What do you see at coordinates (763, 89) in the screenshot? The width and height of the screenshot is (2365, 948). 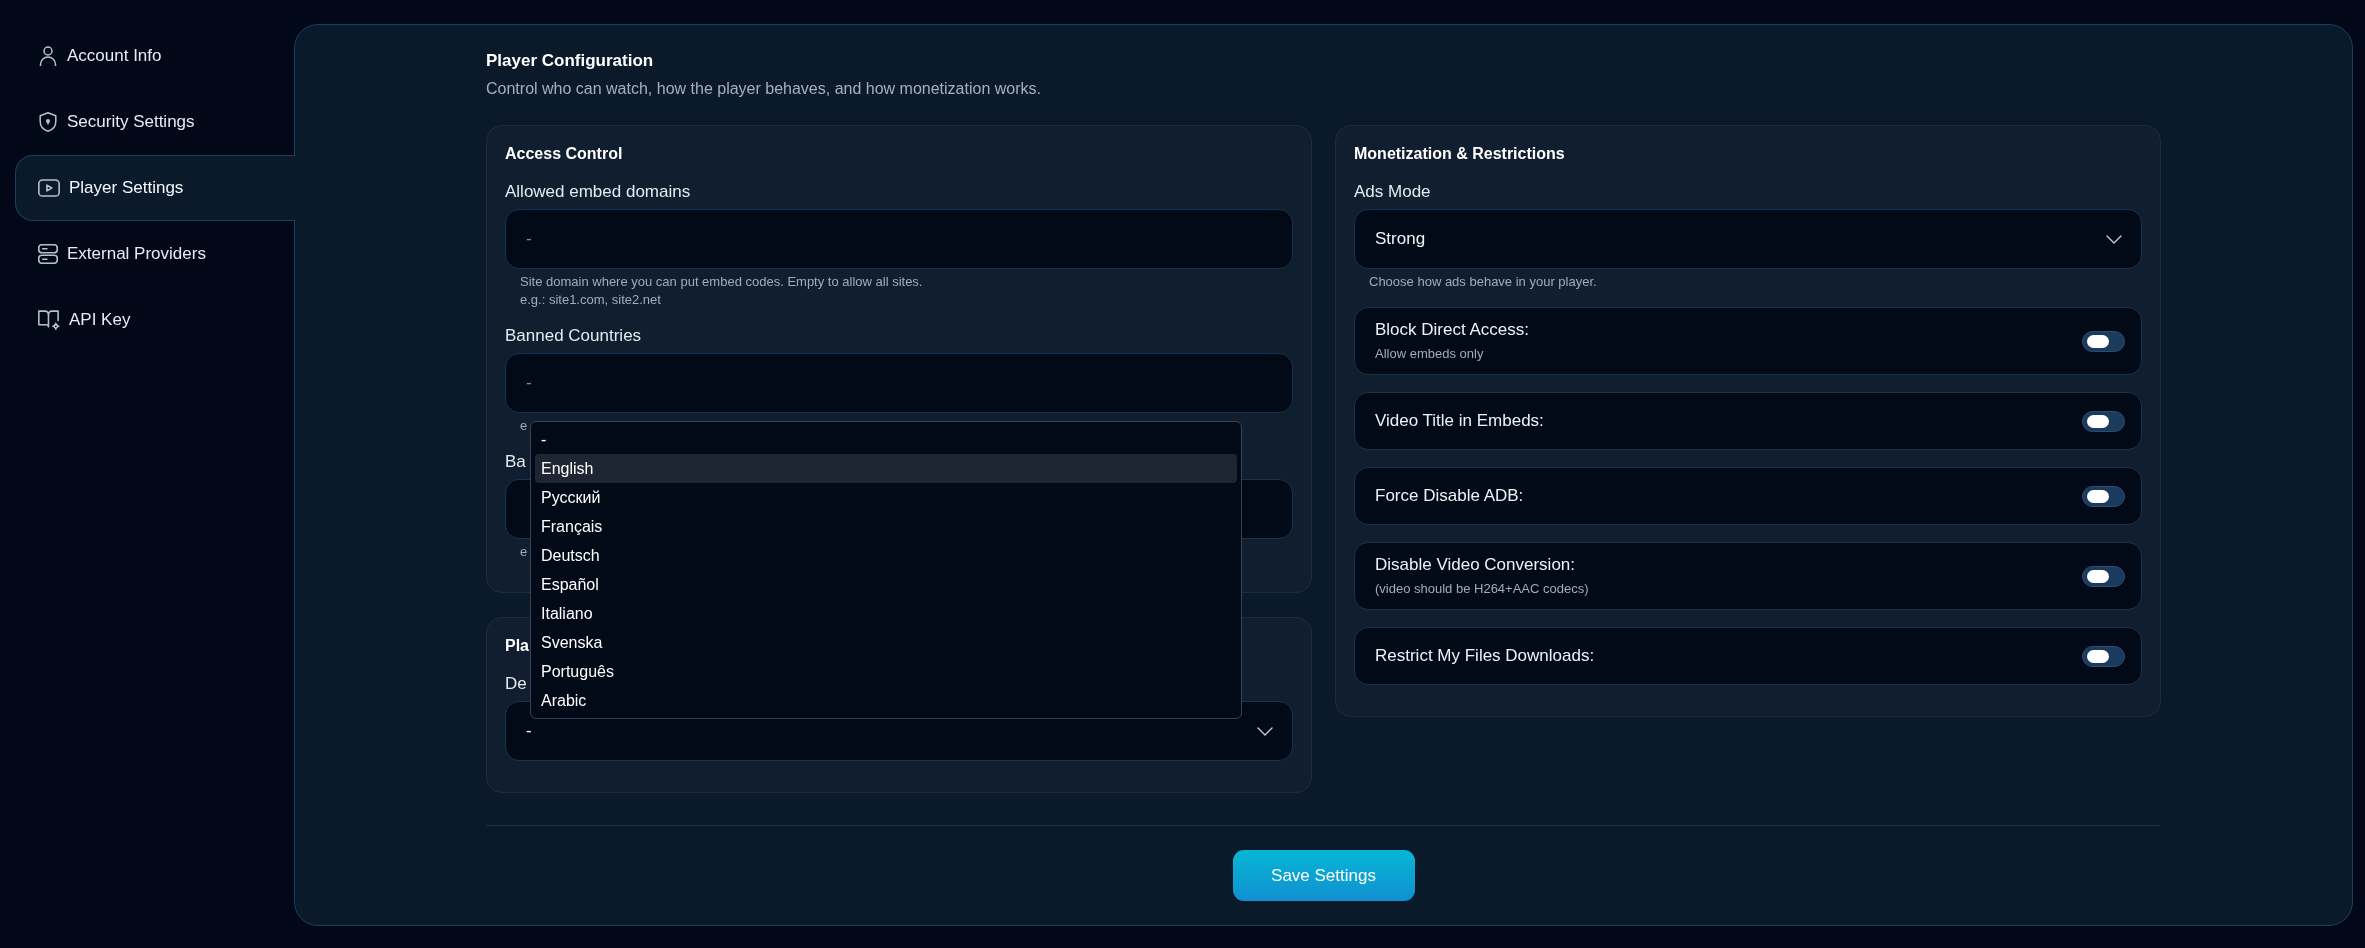 I see `page-subtitle: Control who can watch, how the player behaves, and how monetization works.` at bounding box center [763, 89].